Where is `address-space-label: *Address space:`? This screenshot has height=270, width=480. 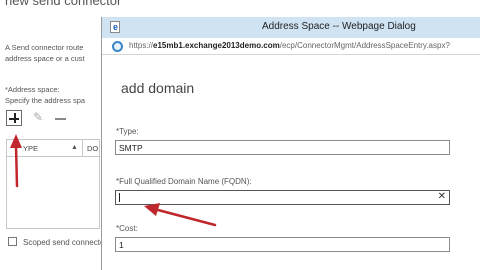 address-space-label: *Address space: is located at coordinates (32, 89).